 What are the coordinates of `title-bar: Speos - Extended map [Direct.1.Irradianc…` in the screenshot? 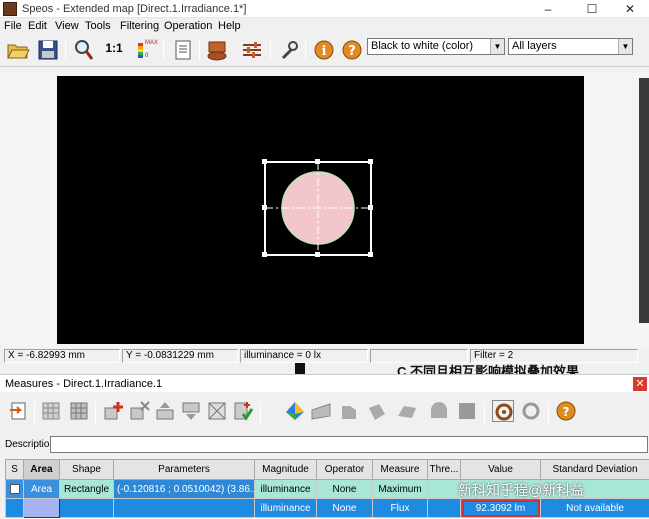 It's located at (324, 9).